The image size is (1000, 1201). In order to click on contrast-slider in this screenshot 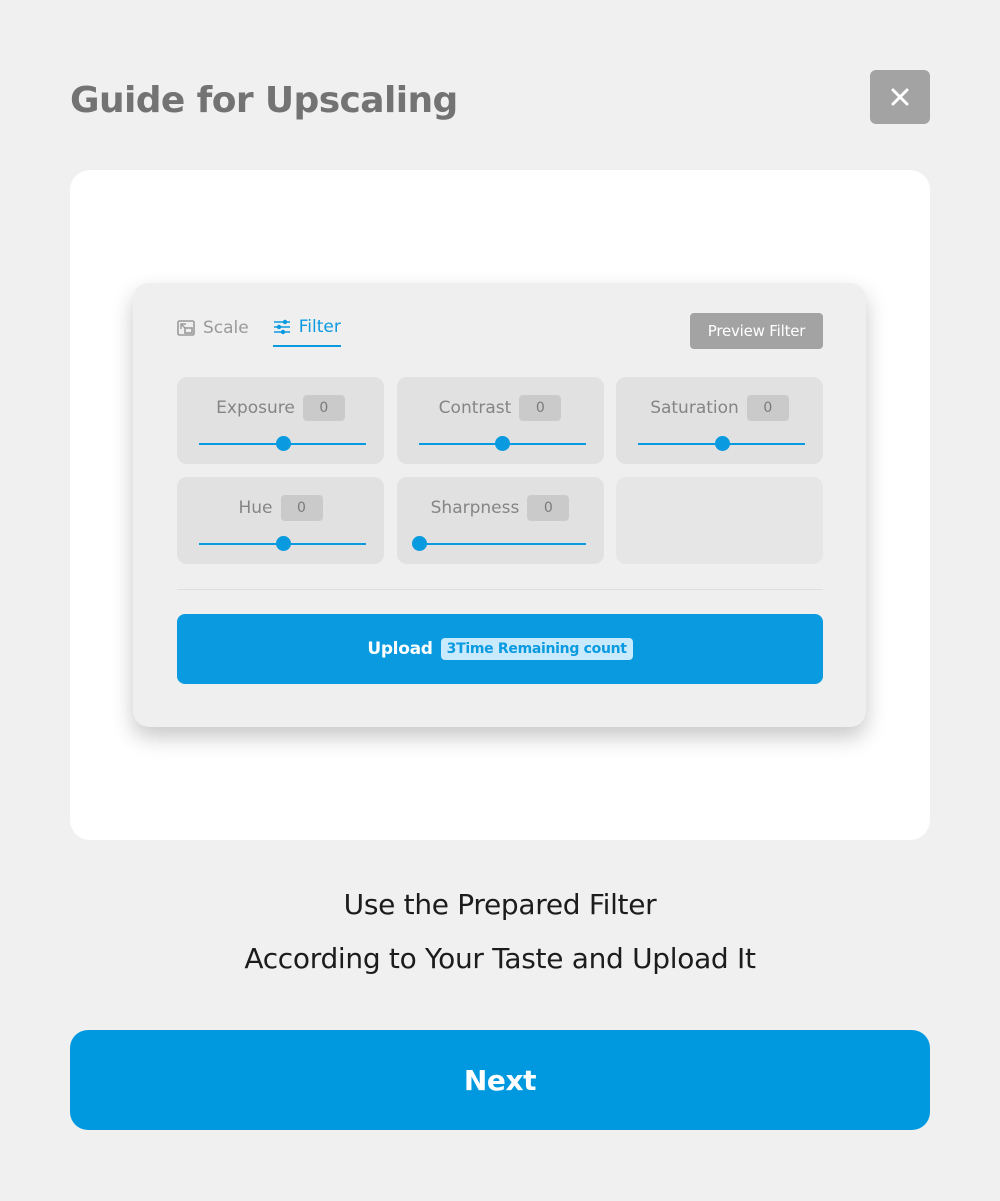, I will do `click(502, 443)`.